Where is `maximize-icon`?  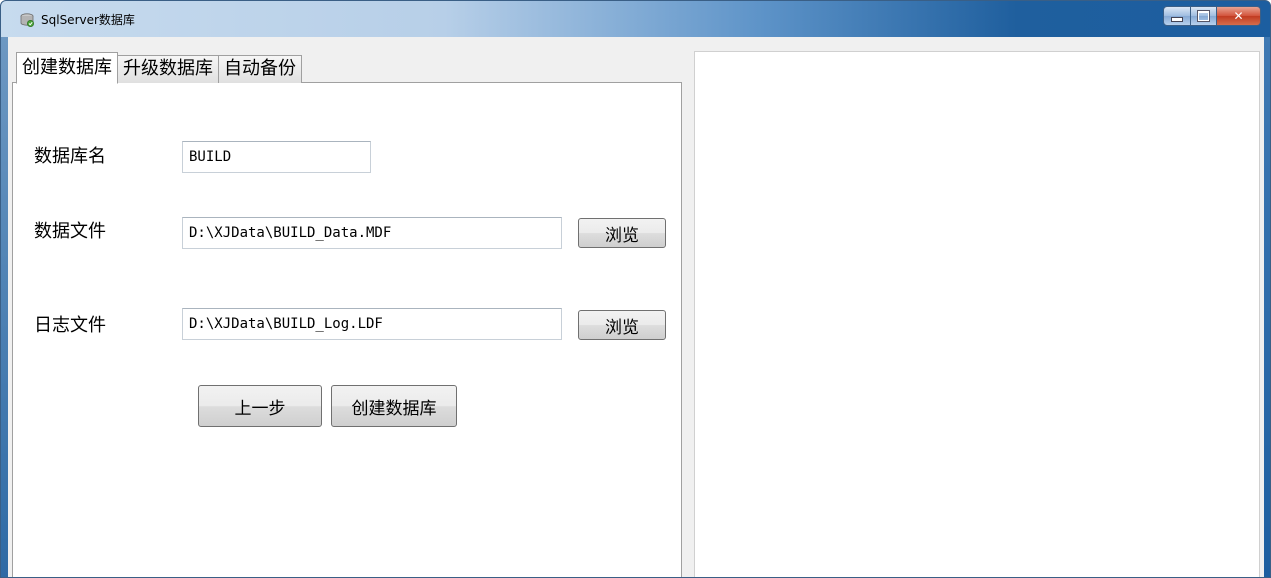 maximize-icon is located at coordinates (1203, 16).